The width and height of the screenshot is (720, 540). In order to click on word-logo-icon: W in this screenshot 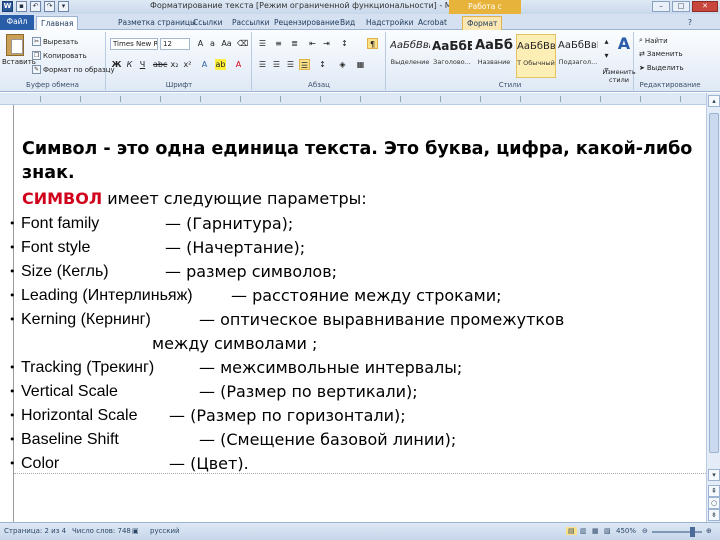, I will do `click(7, 6)`.